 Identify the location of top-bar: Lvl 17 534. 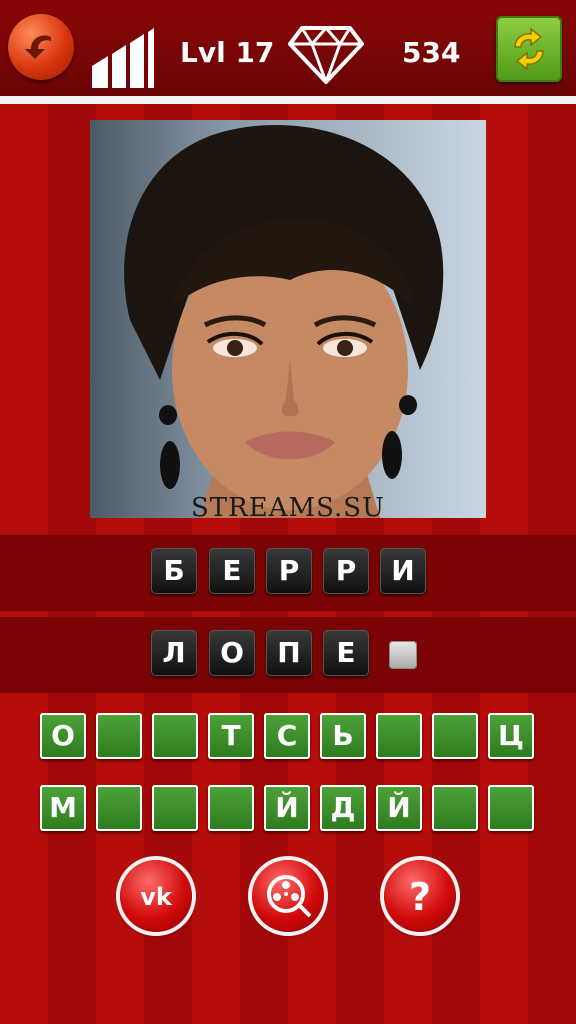
(288, 48).